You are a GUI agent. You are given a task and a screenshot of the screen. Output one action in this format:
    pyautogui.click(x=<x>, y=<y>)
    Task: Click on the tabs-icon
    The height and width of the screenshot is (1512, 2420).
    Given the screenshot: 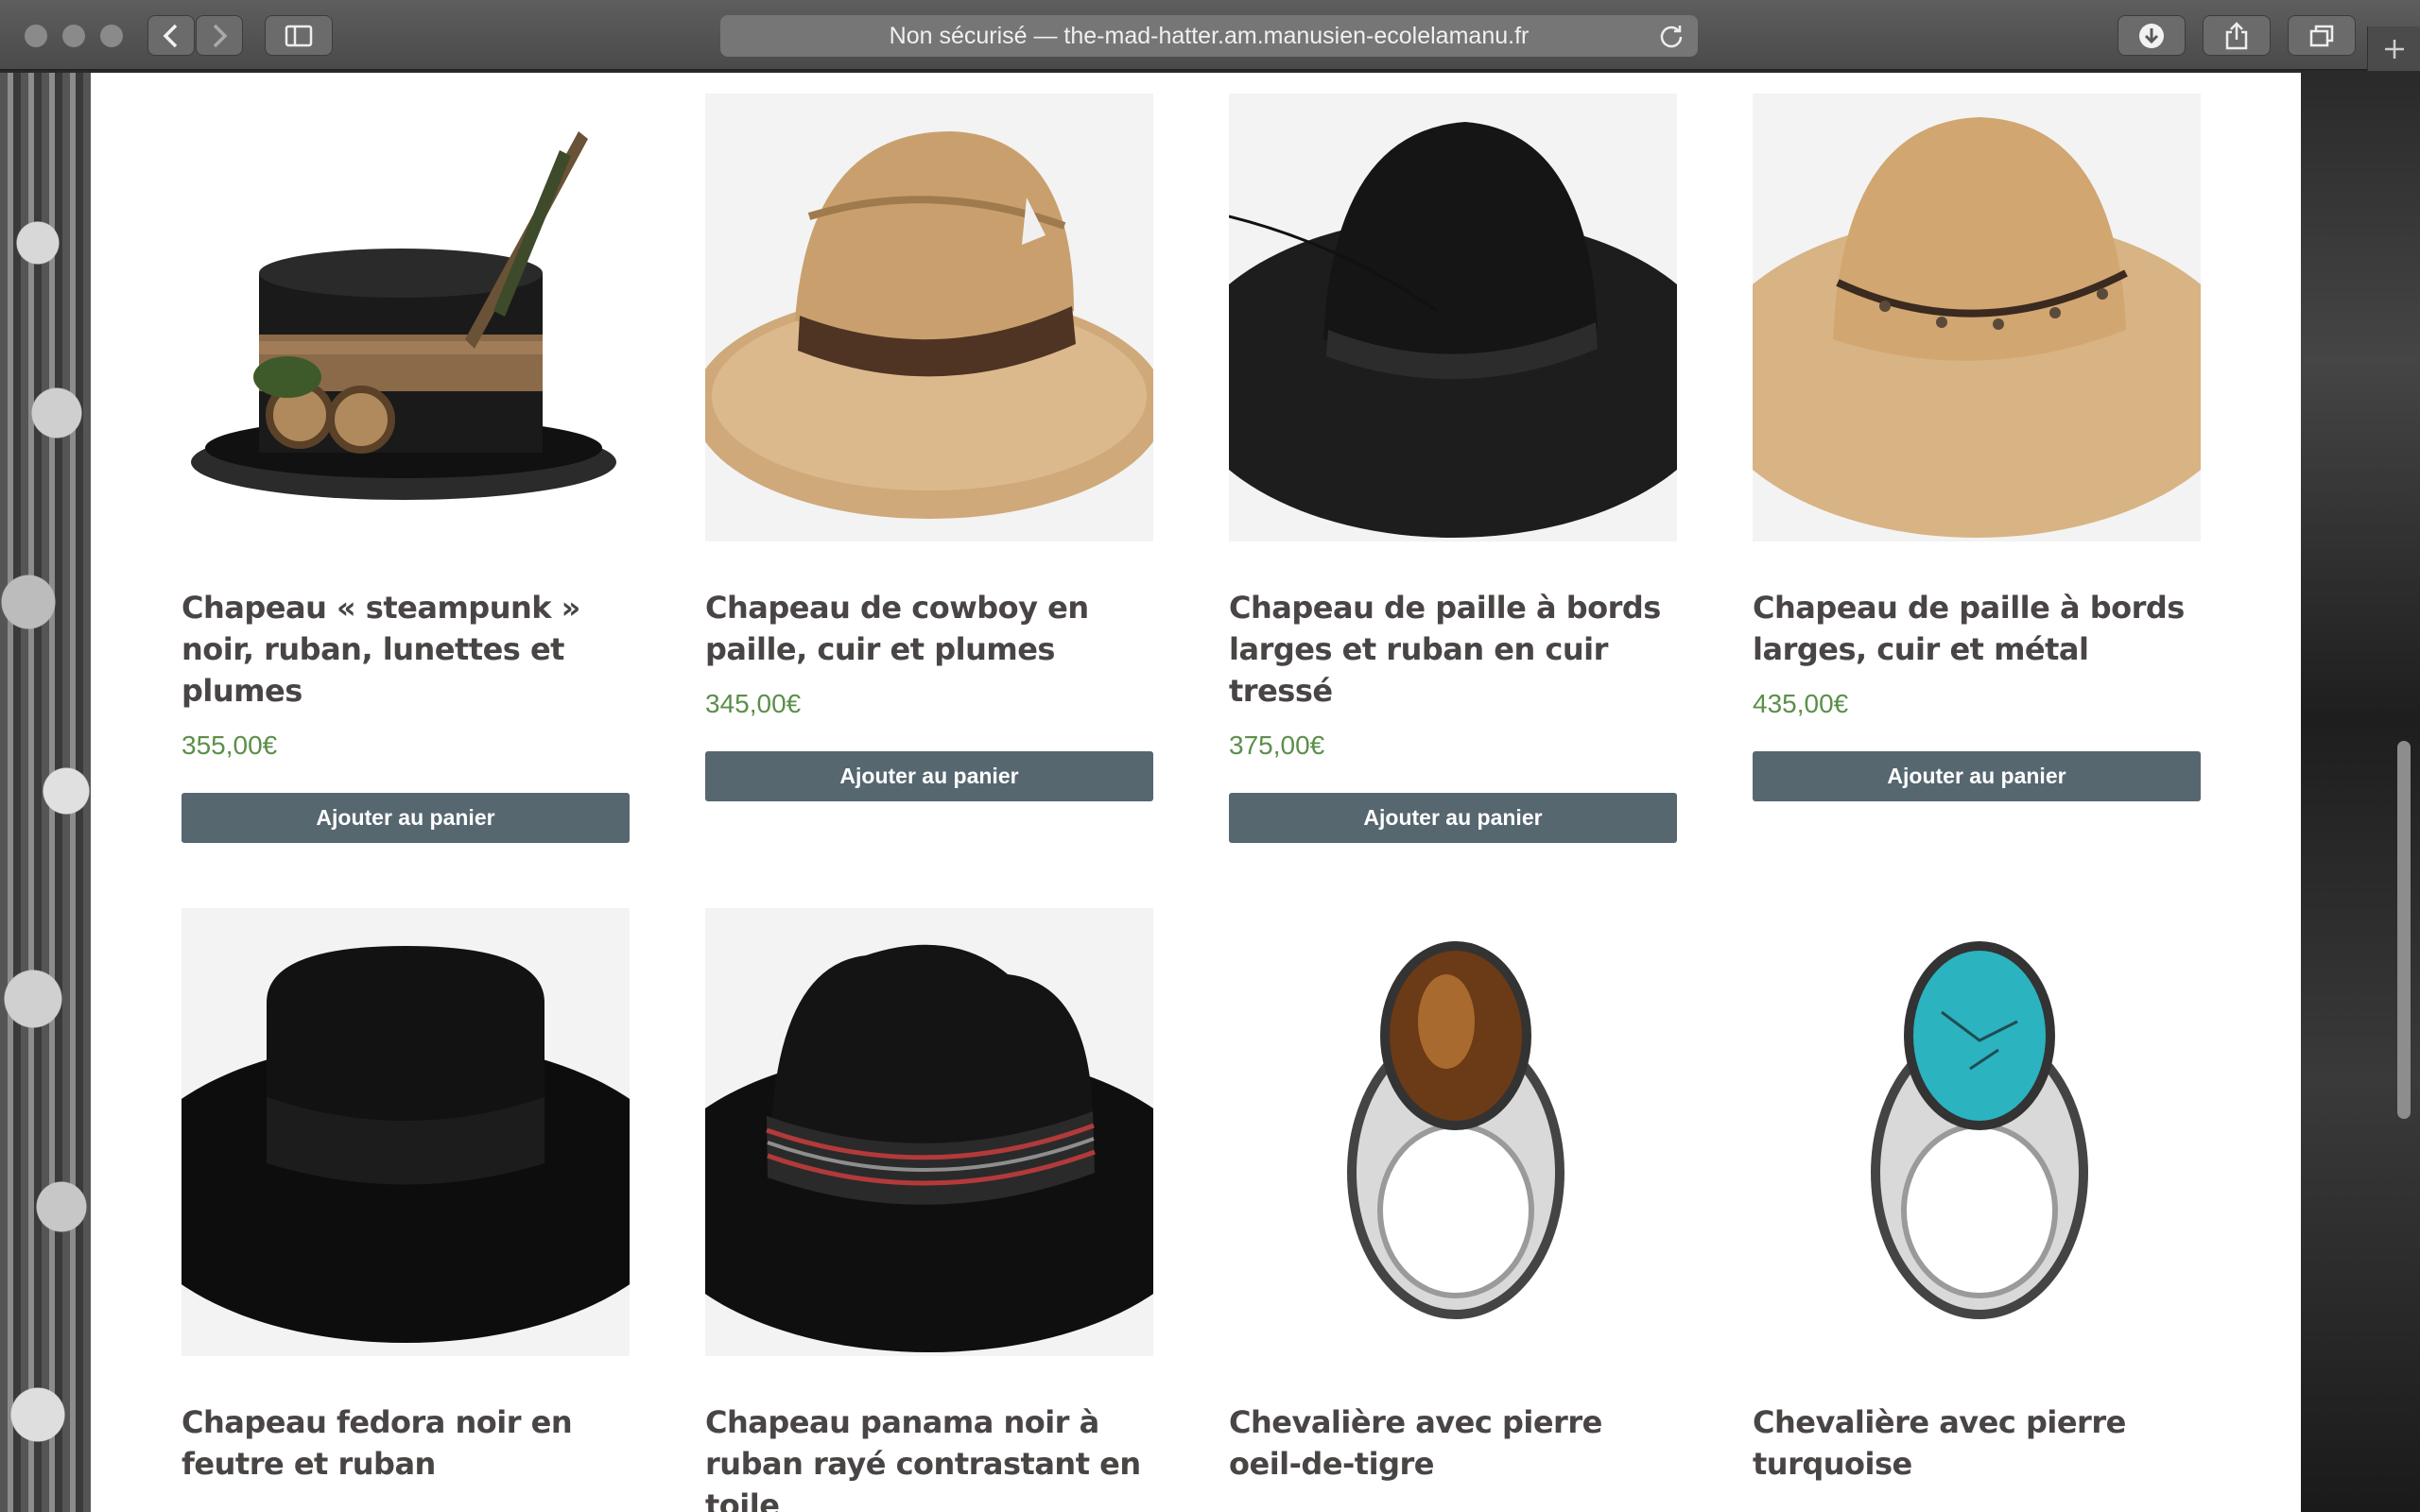 What is the action you would take?
    pyautogui.click(x=2321, y=35)
    